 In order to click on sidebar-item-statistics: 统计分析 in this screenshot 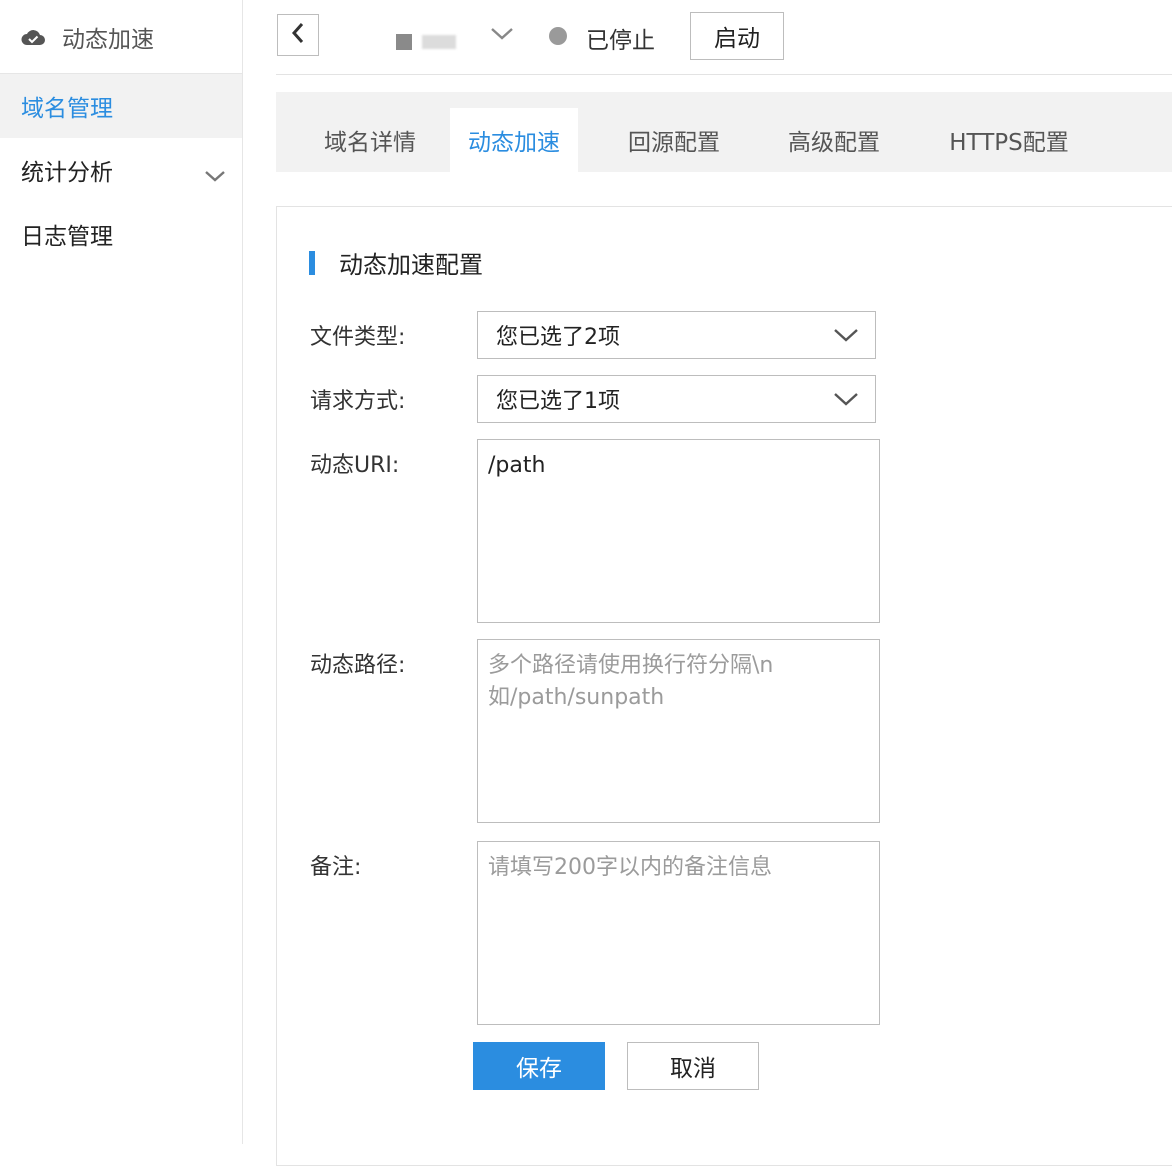, I will do `click(121, 170)`.